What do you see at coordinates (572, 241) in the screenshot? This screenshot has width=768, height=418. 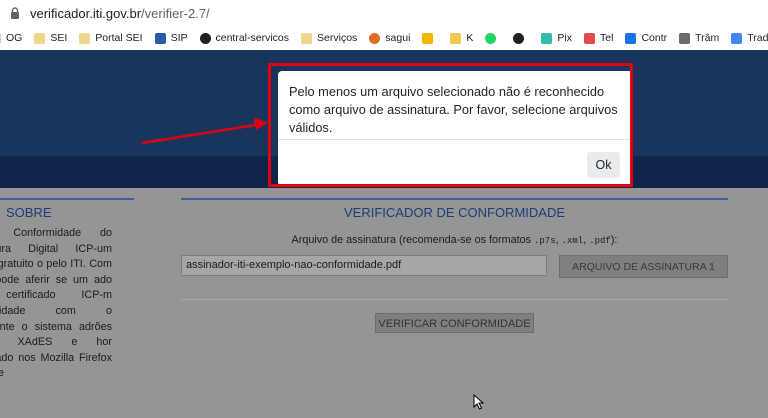 I see `format-xml: .xml` at bounding box center [572, 241].